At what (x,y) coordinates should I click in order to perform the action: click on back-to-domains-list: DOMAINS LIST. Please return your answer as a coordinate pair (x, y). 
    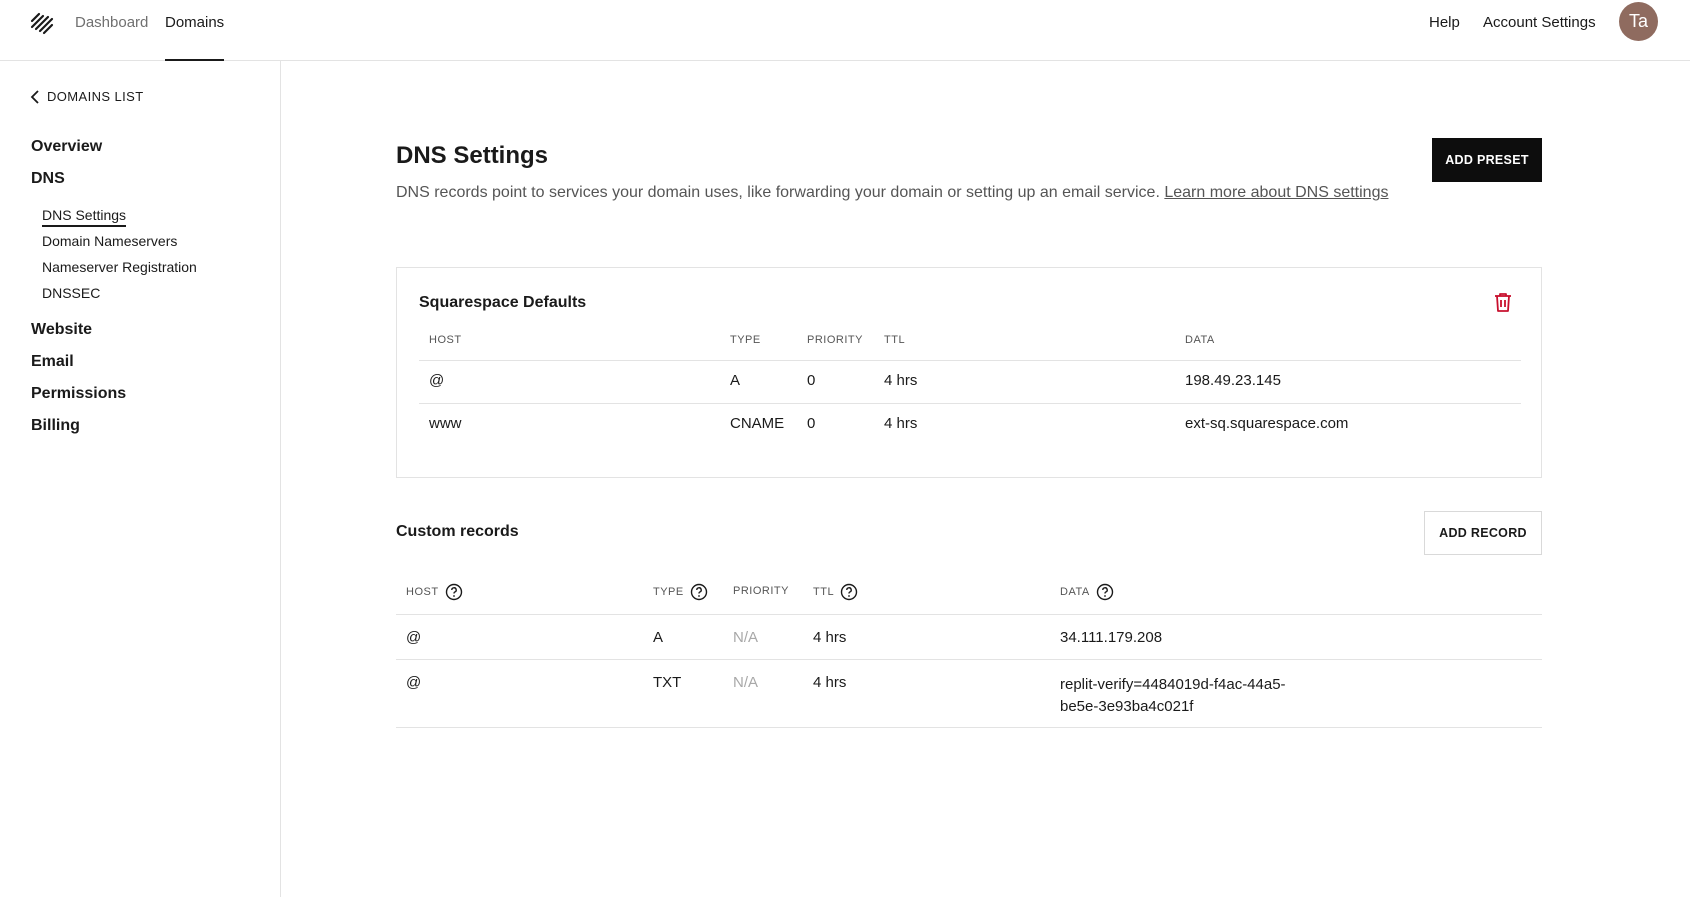
    Looking at the image, I should click on (87, 96).